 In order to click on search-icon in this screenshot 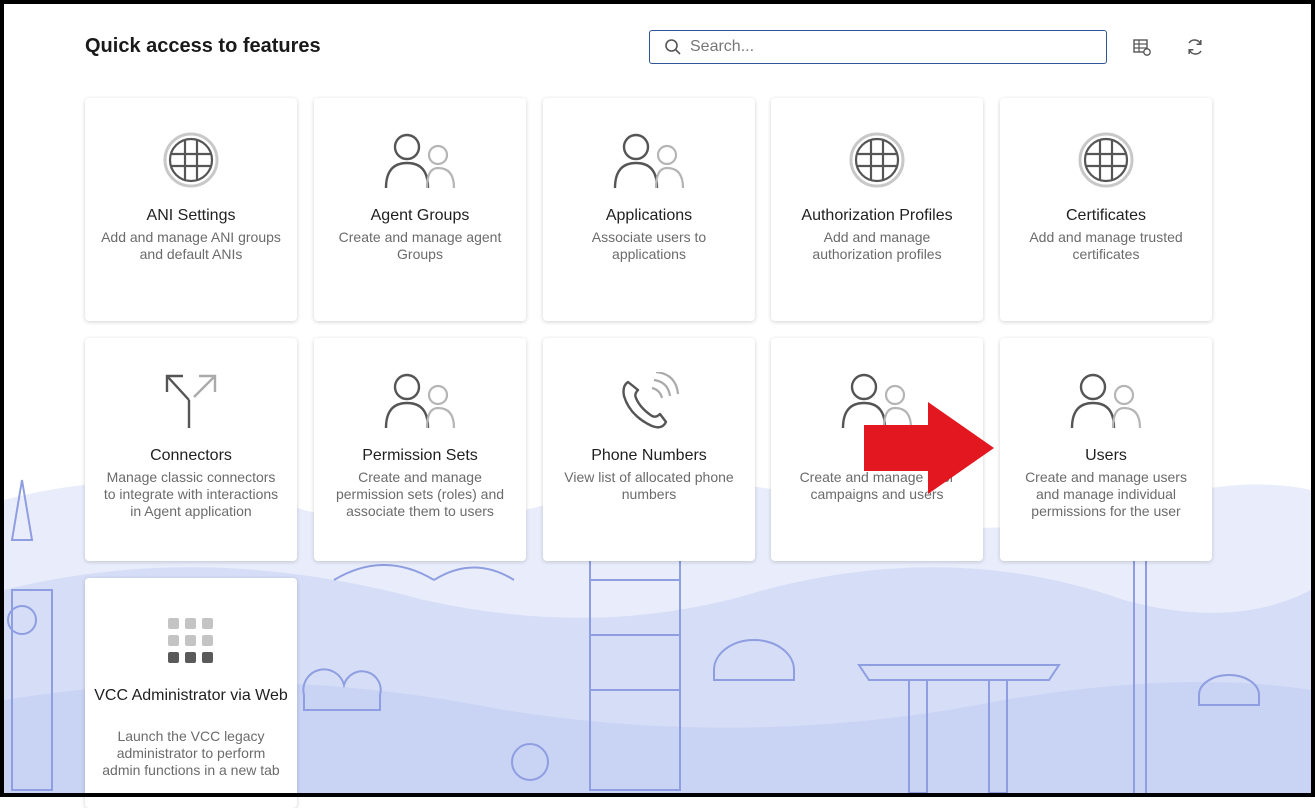, I will do `click(673, 47)`.